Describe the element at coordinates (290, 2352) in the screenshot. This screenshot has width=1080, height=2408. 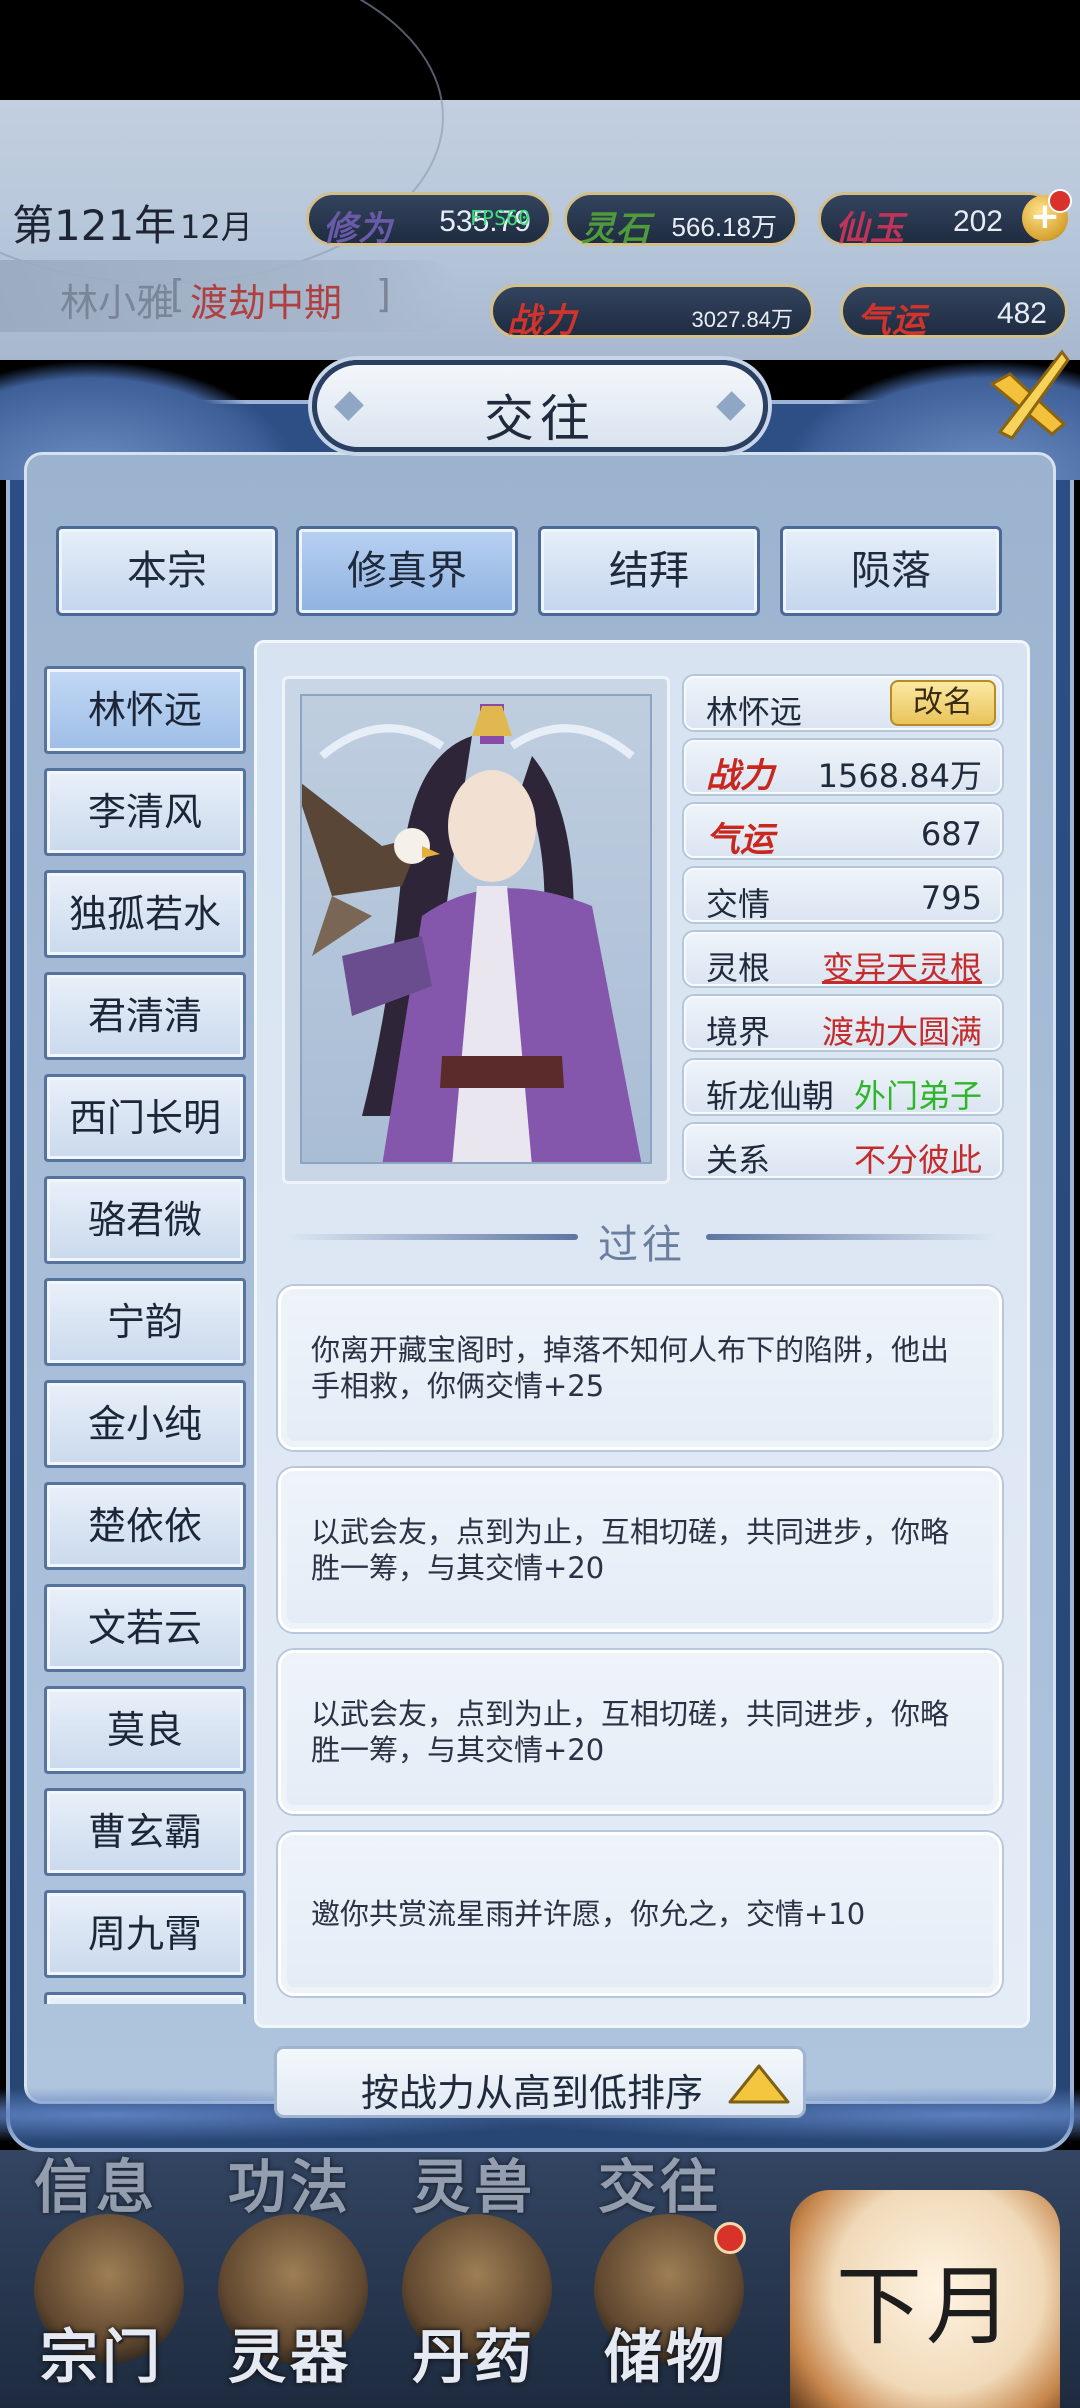
I see `nav-artifact-button: 灵器` at that location.